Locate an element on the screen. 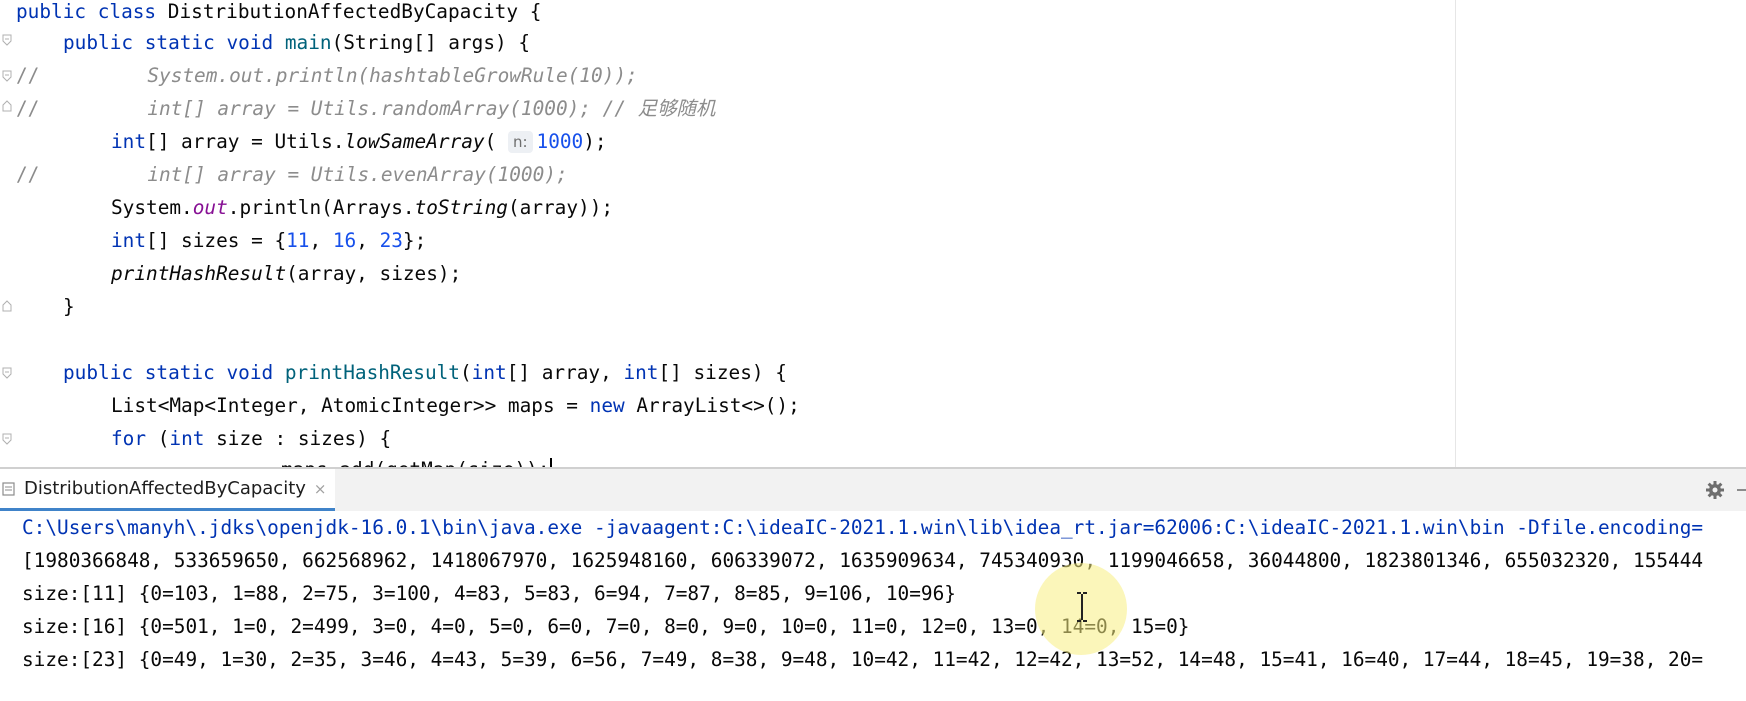 The width and height of the screenshot is (1746, 701). text-cursor-icon is located at coordinates (1082, 607).